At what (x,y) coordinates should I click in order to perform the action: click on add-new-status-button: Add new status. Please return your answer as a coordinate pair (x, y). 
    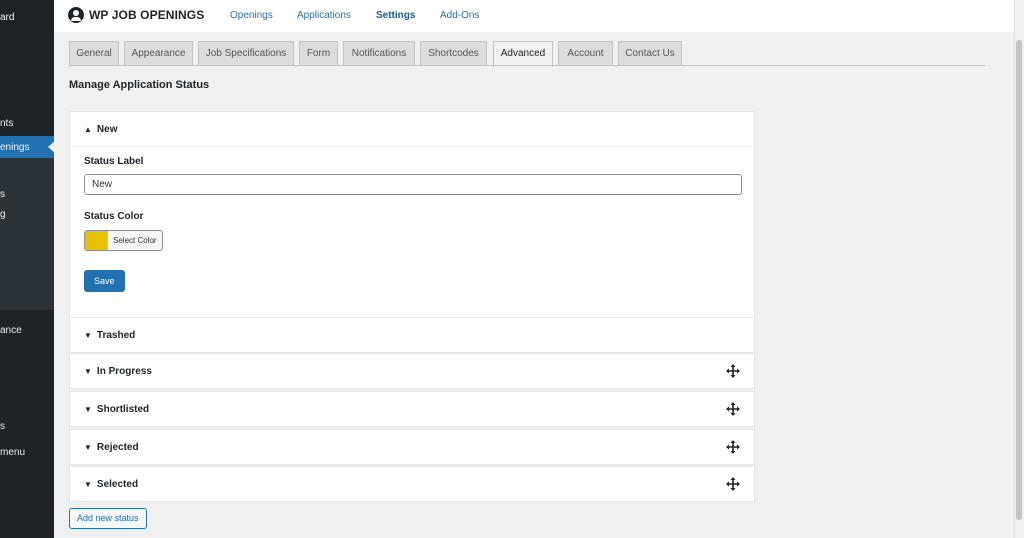
    Looking at the image, I should click on (108, 518).